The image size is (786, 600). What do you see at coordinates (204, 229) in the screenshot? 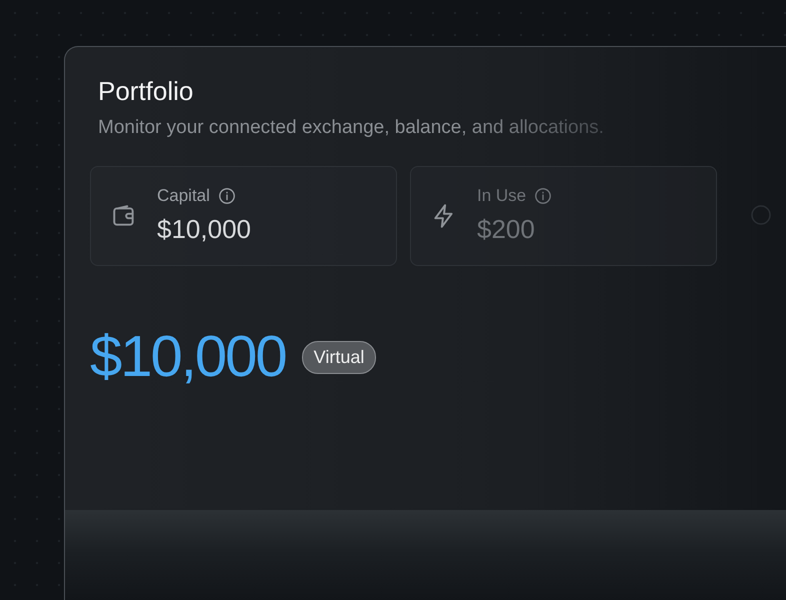
I see `stat-value: $10,000` at bounding box center [204, 229].